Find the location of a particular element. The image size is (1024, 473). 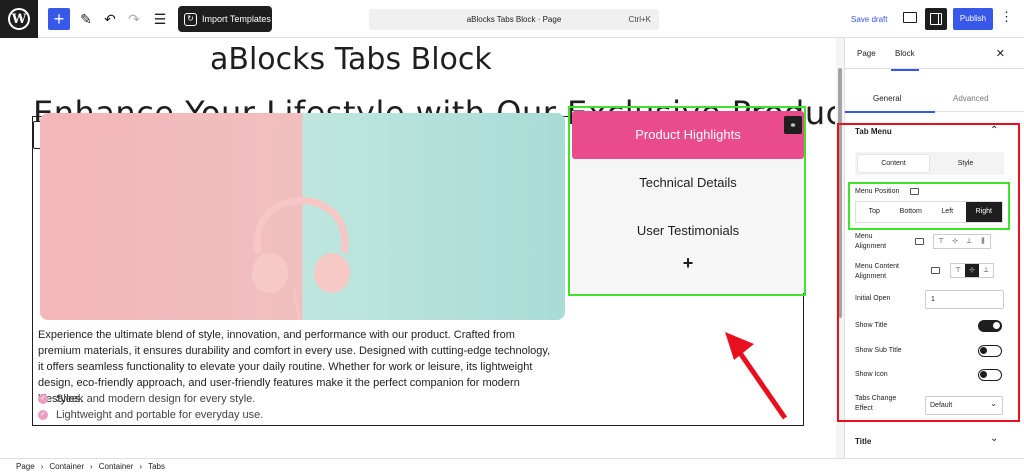

redo-icon: ↷ is located at coordinates (134, 19).